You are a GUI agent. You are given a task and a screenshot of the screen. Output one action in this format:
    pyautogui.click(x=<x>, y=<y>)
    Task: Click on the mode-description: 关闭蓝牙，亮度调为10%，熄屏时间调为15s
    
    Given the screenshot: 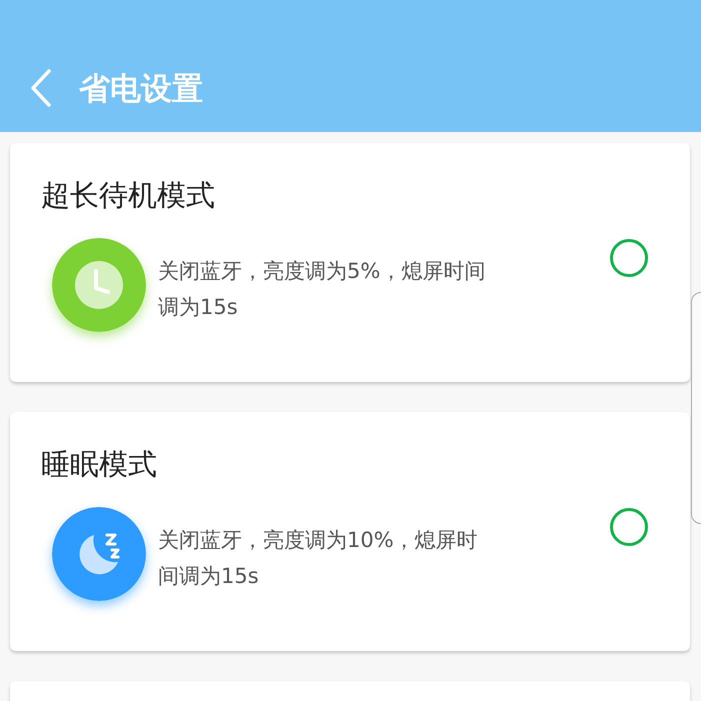 What is the action you would take?
    pyautogui.click(x=318, y=558)
    